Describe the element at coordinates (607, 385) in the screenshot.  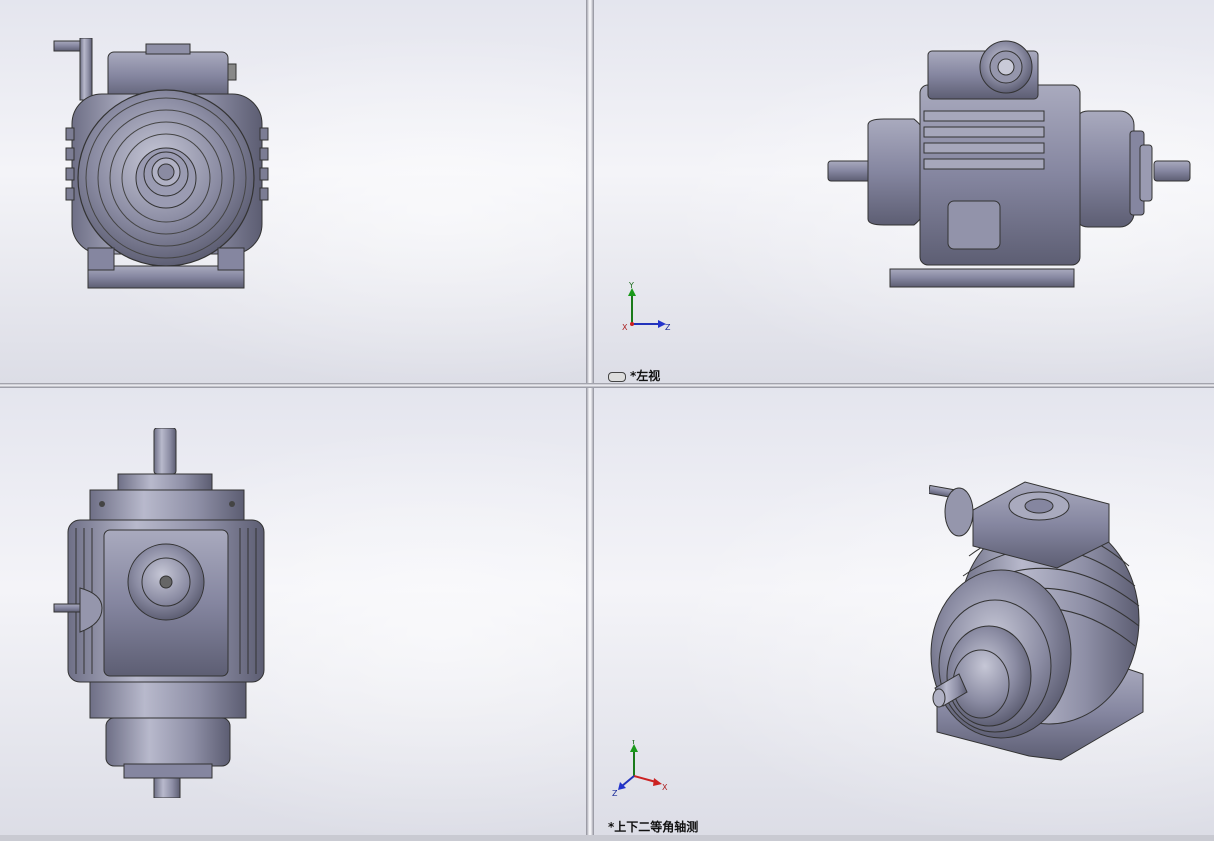
I see `viewport-splitter-horizontal` at that location.